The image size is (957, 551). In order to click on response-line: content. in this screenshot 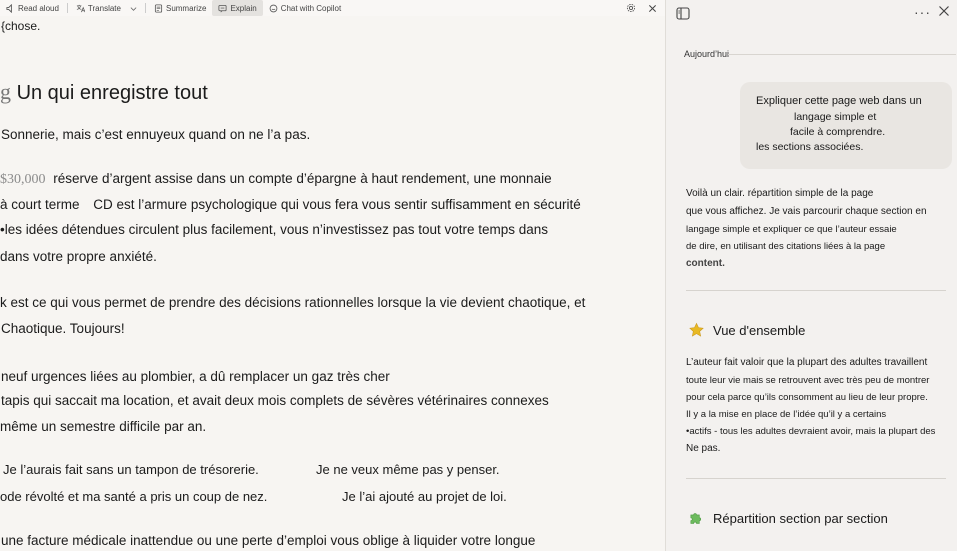, I will do `click(705, 264)`.